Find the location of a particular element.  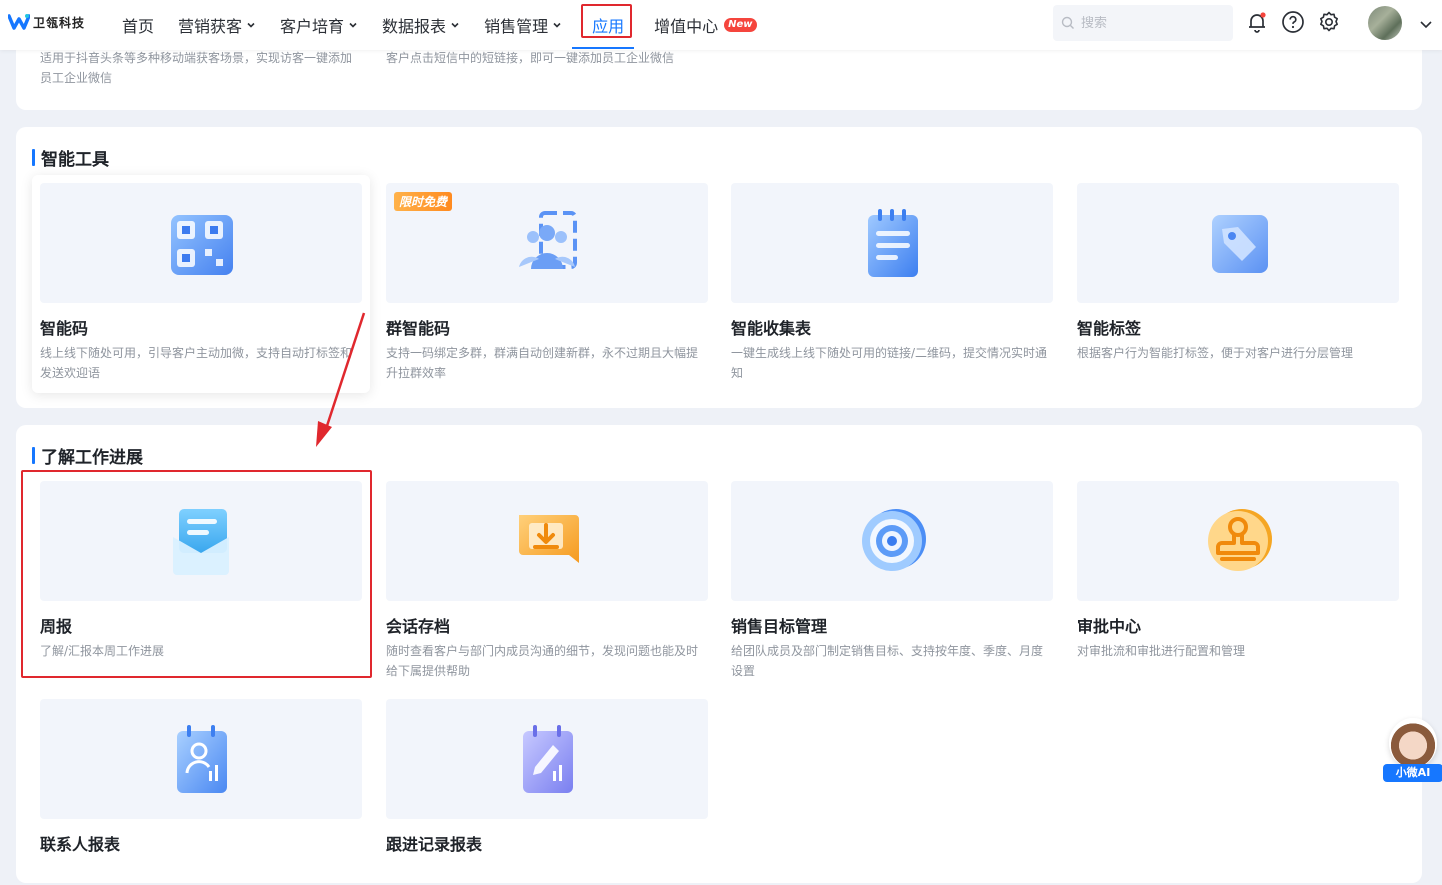

app-card-sales-target: 销售目标管理 给团队成员及部门制定销售目标、支持按年度、季度、月度设置 is located at coordinates (892, 581).